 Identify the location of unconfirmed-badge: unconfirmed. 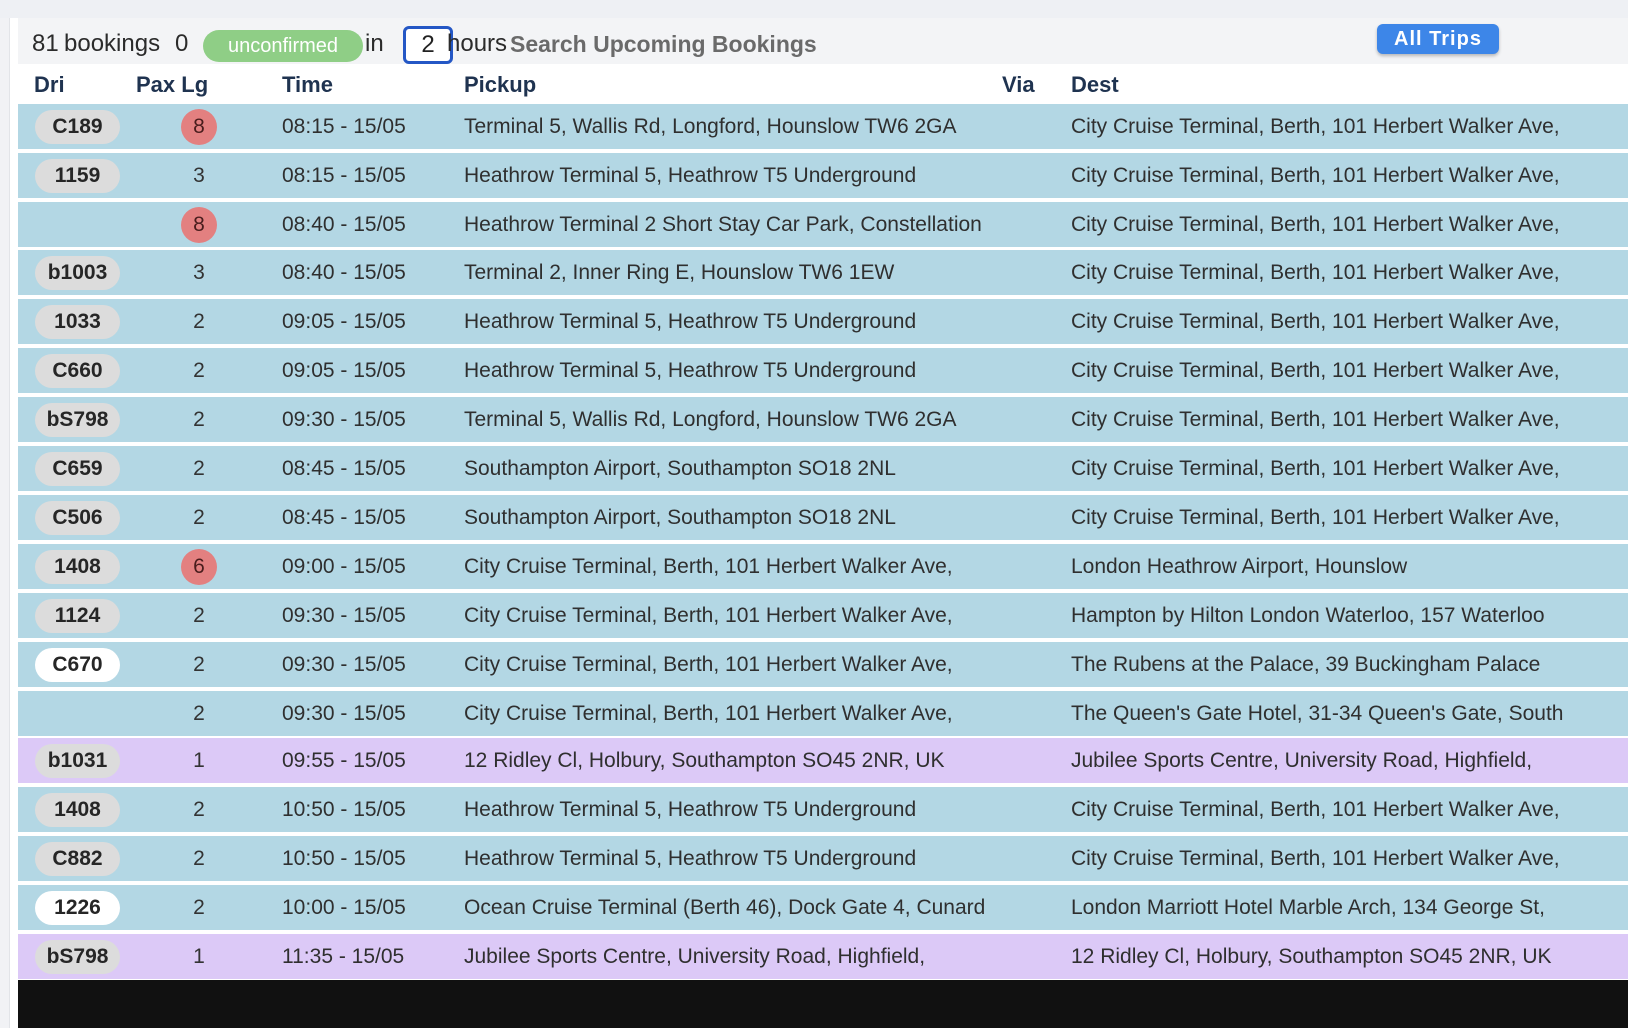
(283, 46).